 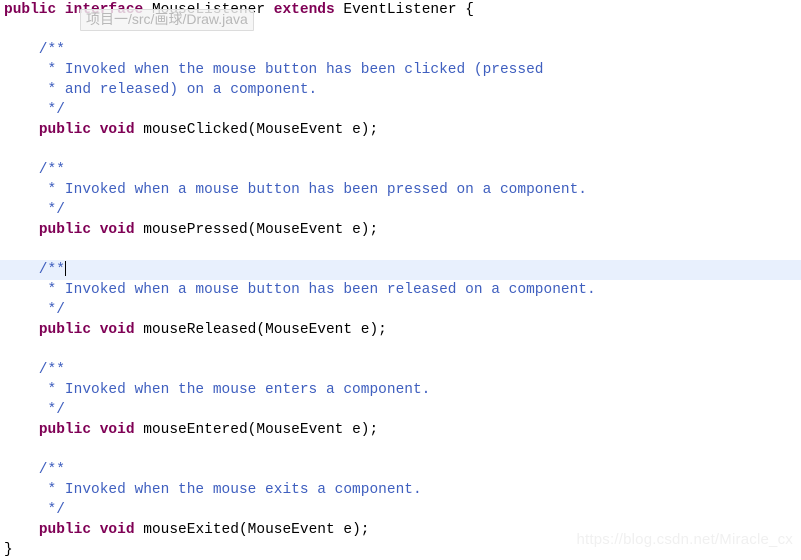 What do you see at coordinates (256, 430) in the screenshot?
I see `code-token-plain: mouseEntered(MouseEvent e);` at bounding box center [256, 430].